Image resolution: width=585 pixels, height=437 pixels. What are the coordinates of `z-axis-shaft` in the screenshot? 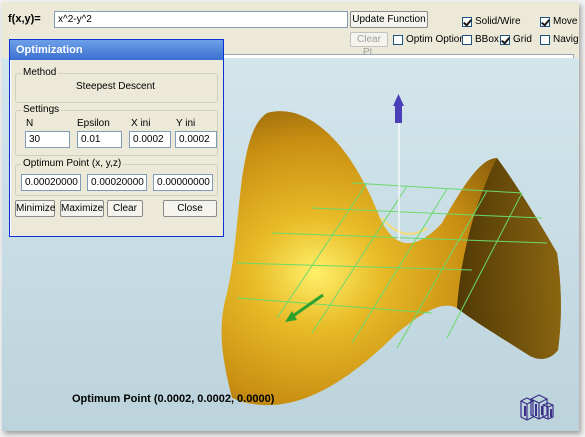 It's located at (398, 114).